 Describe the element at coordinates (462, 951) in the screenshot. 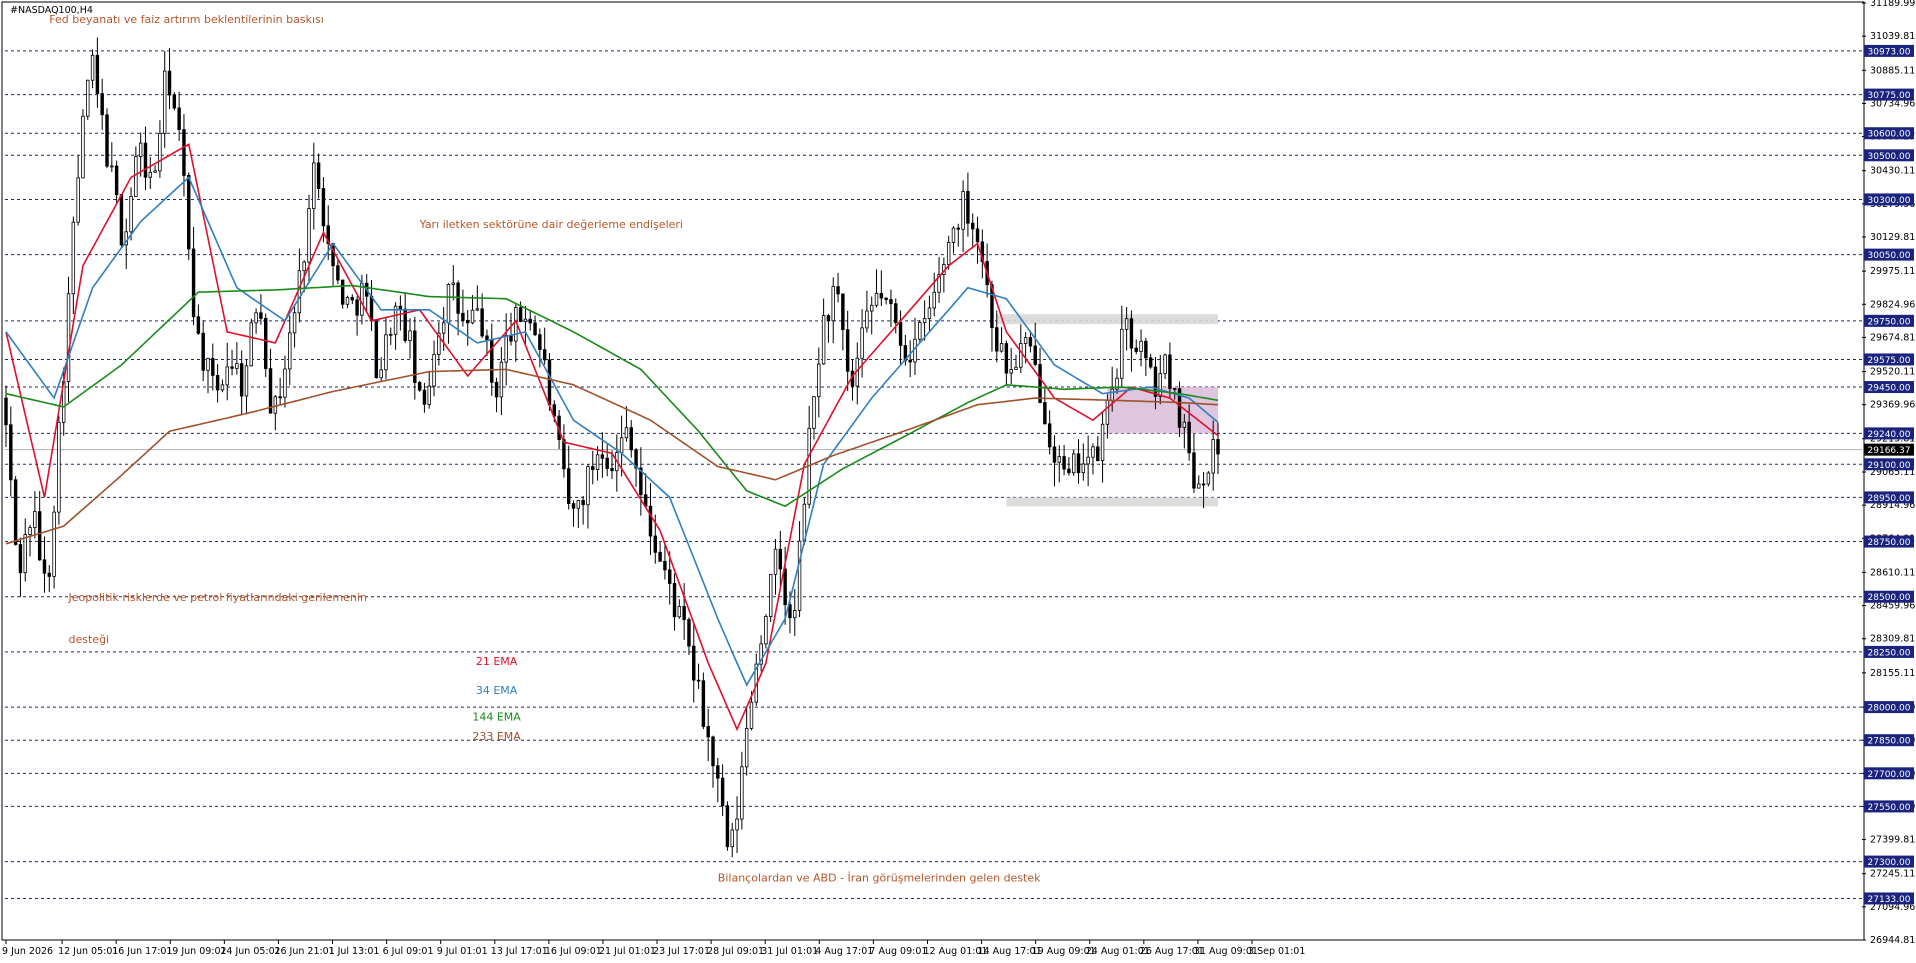

I see `time-tick-label: 9 Jul 01:01` at that location.